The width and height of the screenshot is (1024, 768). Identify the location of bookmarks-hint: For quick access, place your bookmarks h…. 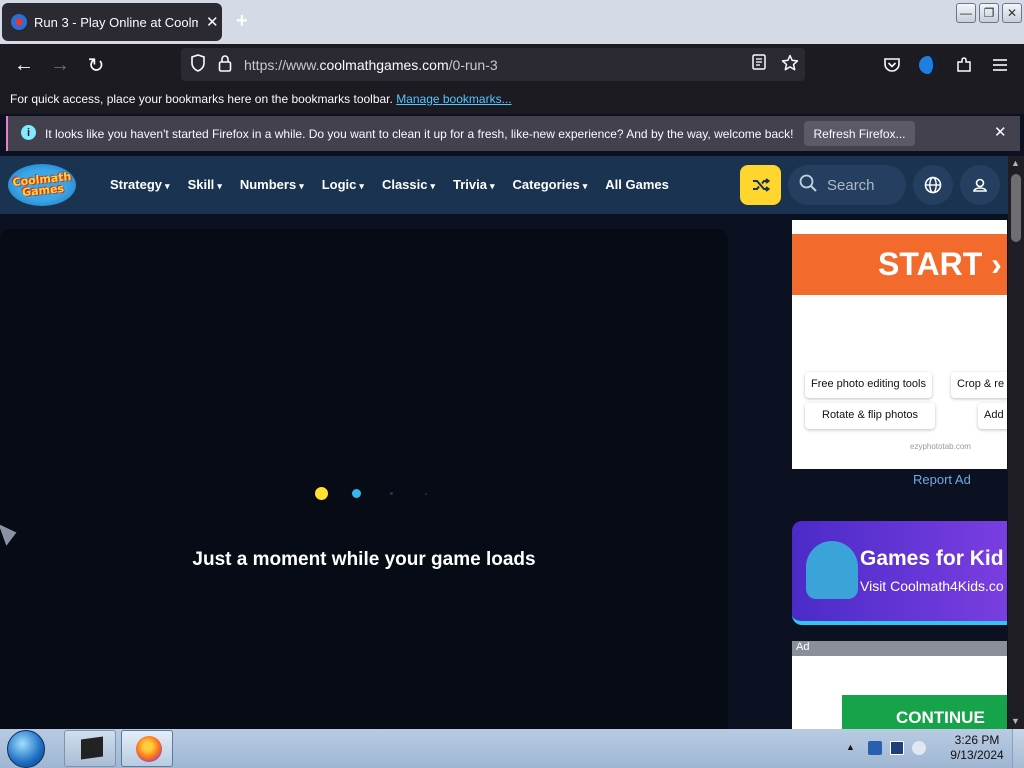
(203, 99).